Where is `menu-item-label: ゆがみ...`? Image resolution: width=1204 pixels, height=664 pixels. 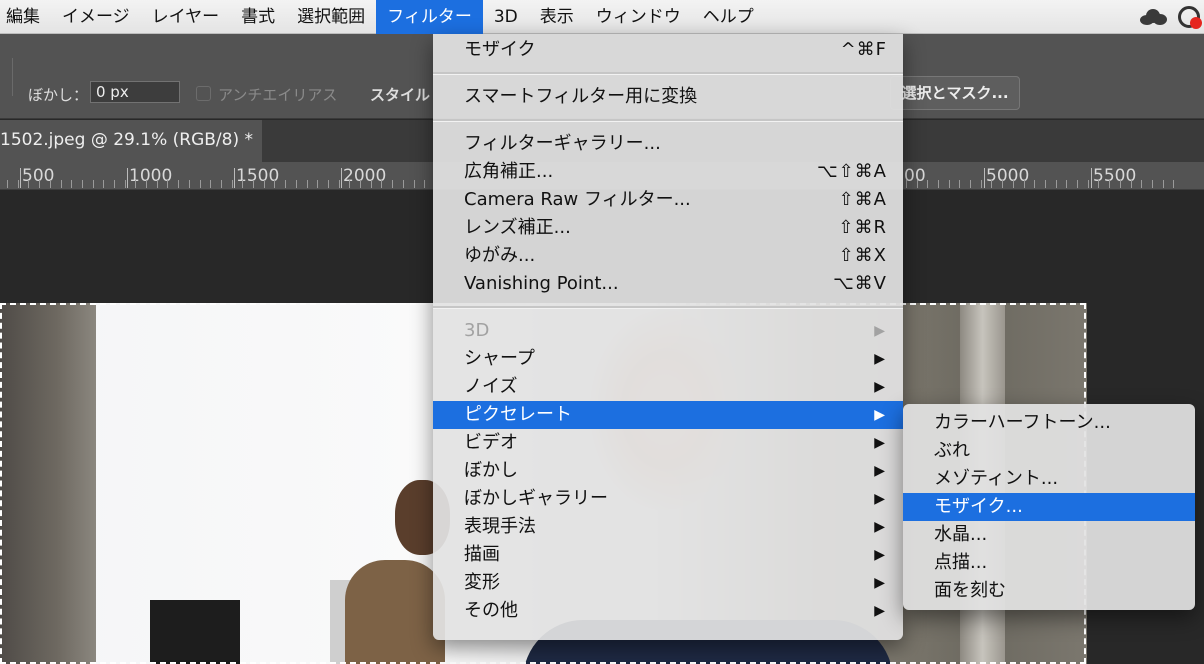
menu-item-label: ゆがみ... is located at coordinates (500, 255).